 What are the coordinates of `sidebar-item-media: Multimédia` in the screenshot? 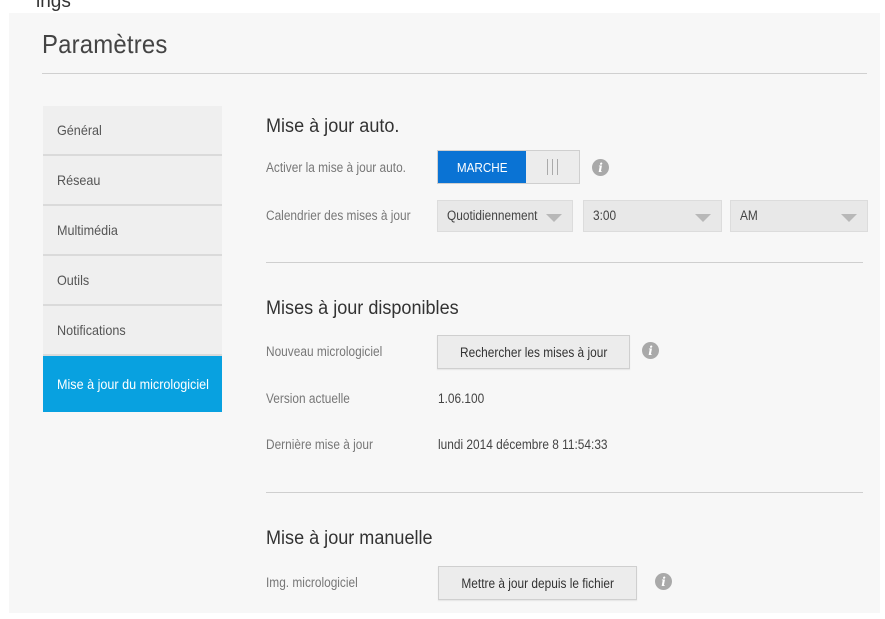 It's located at (132, 231).